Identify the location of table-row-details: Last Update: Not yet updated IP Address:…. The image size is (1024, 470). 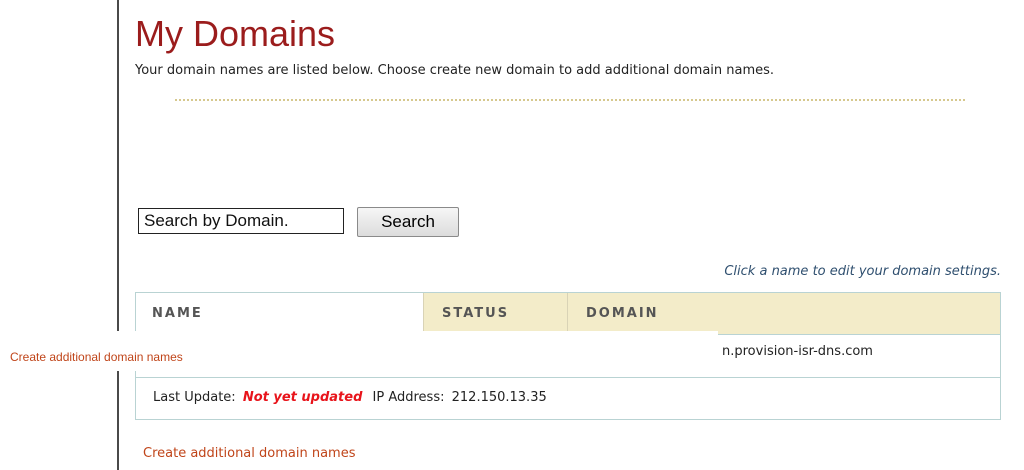
(350, 397).